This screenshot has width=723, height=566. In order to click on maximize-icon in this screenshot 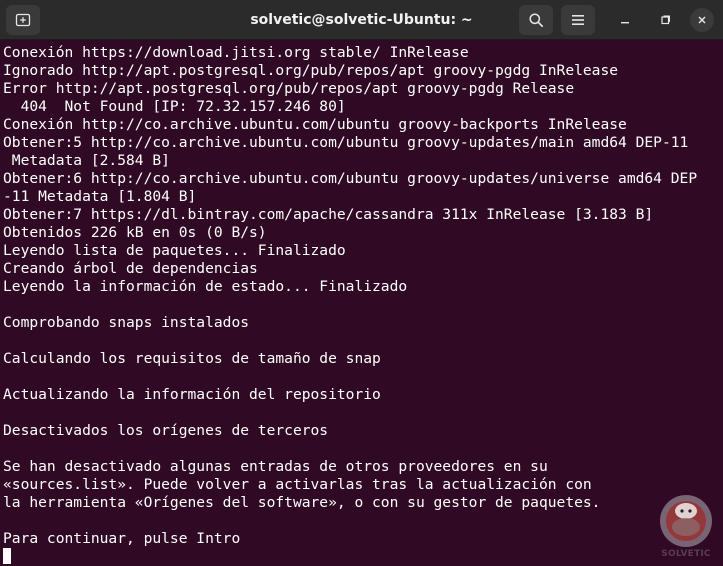, I will do `click(665, 20)`.